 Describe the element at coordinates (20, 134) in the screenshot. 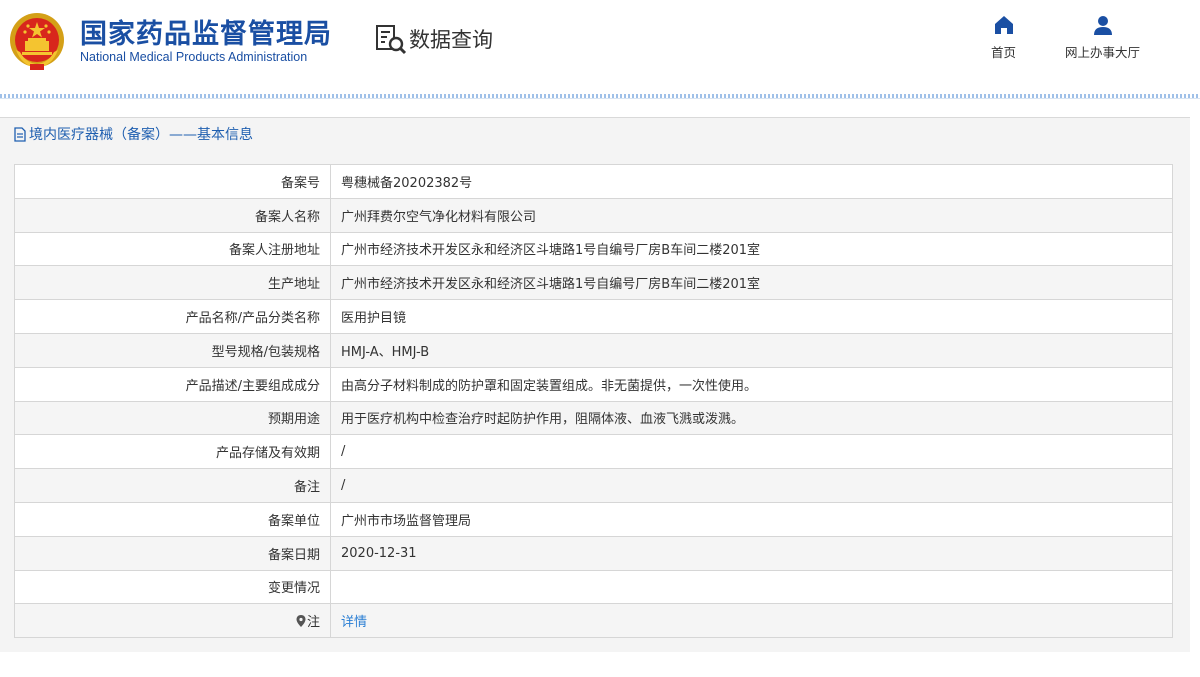

I see `document-icon` at that location.